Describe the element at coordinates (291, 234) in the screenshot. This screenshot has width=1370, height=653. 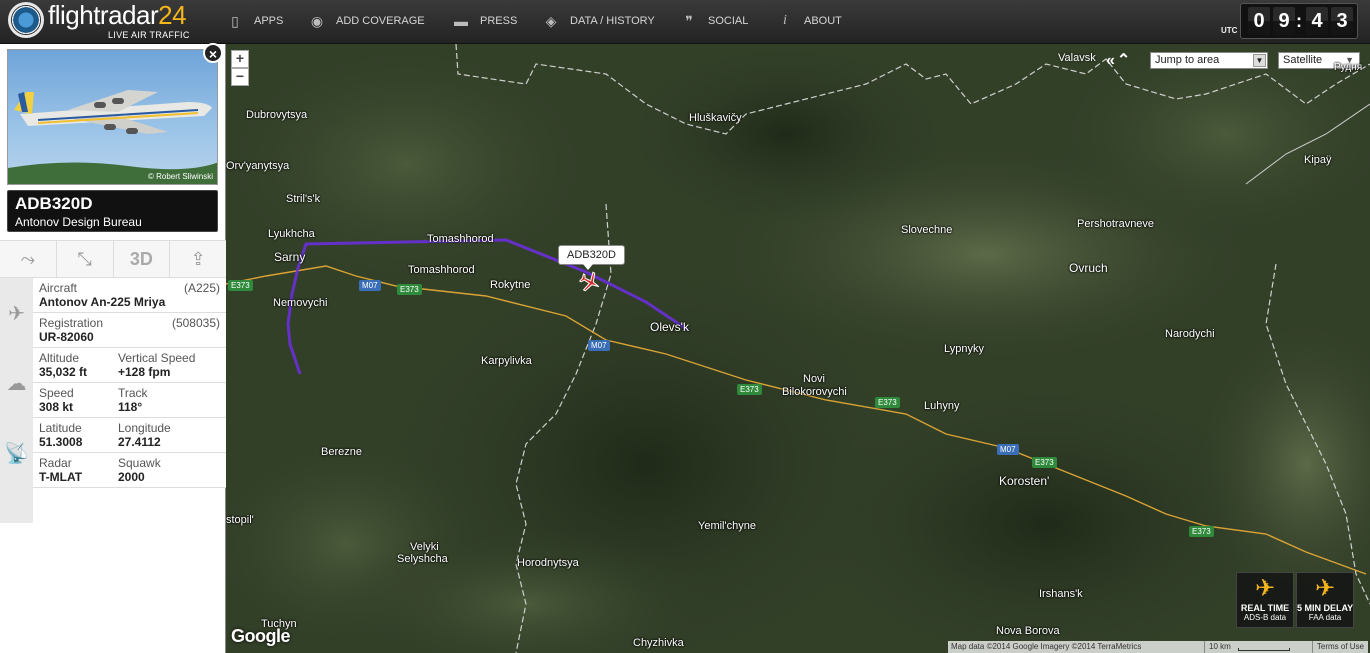
I see `town-label: Lyukhcha` at that location.